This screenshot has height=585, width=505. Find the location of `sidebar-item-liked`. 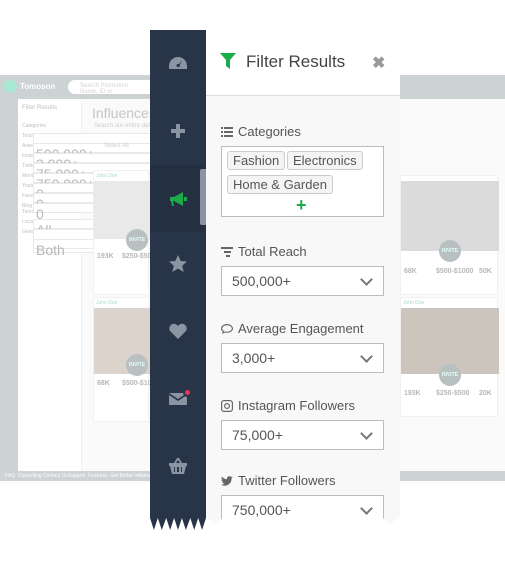

sidebar-item-liked is located at coordinates (178, 330).